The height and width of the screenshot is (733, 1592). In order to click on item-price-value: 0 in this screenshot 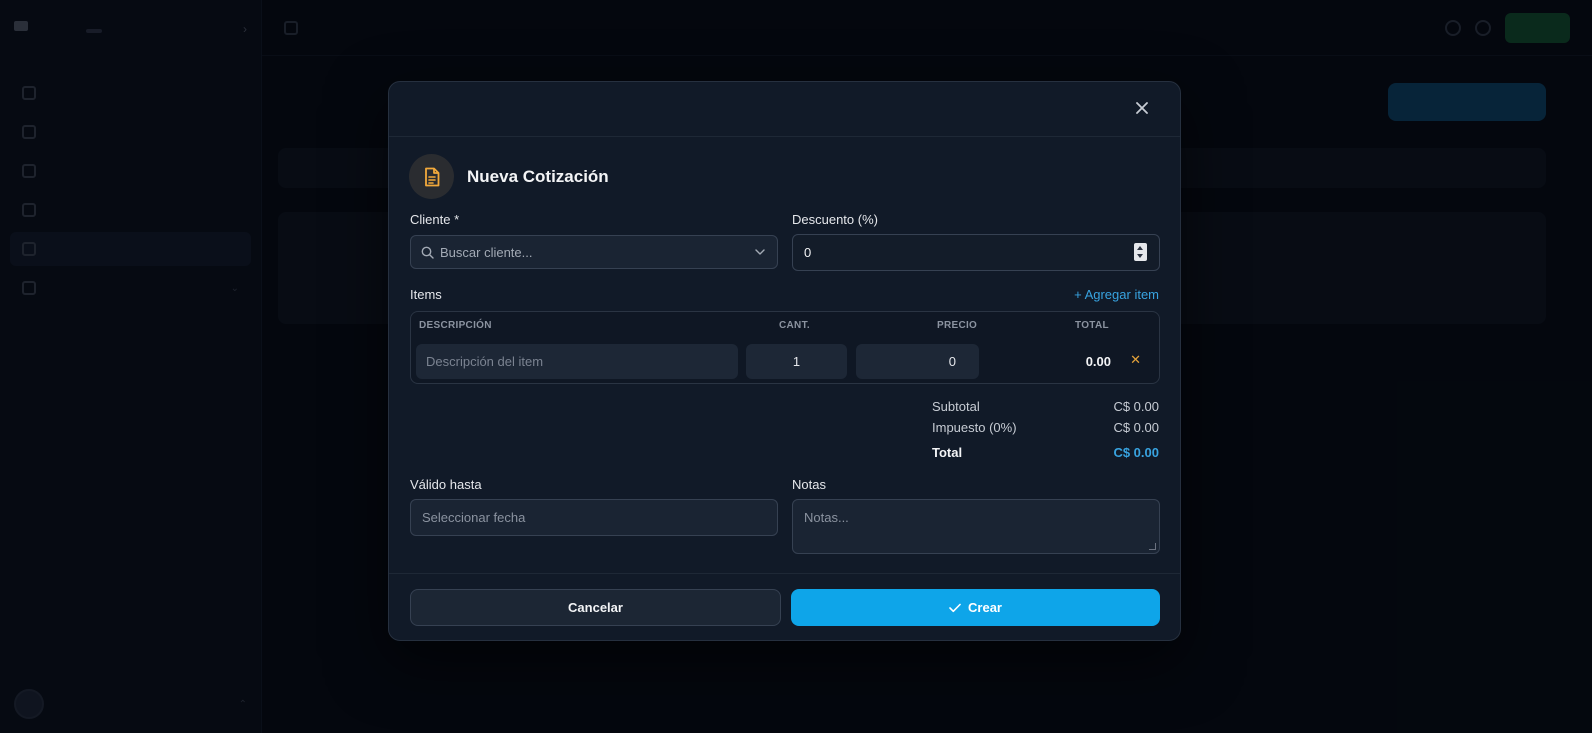, I will do `click(952, 361)`.